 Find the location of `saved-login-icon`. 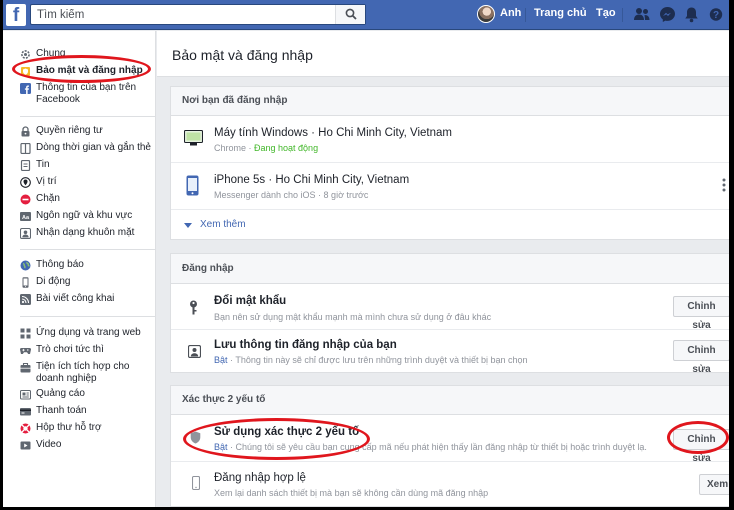

saved-login-icon is located at coordinates (194, 351).